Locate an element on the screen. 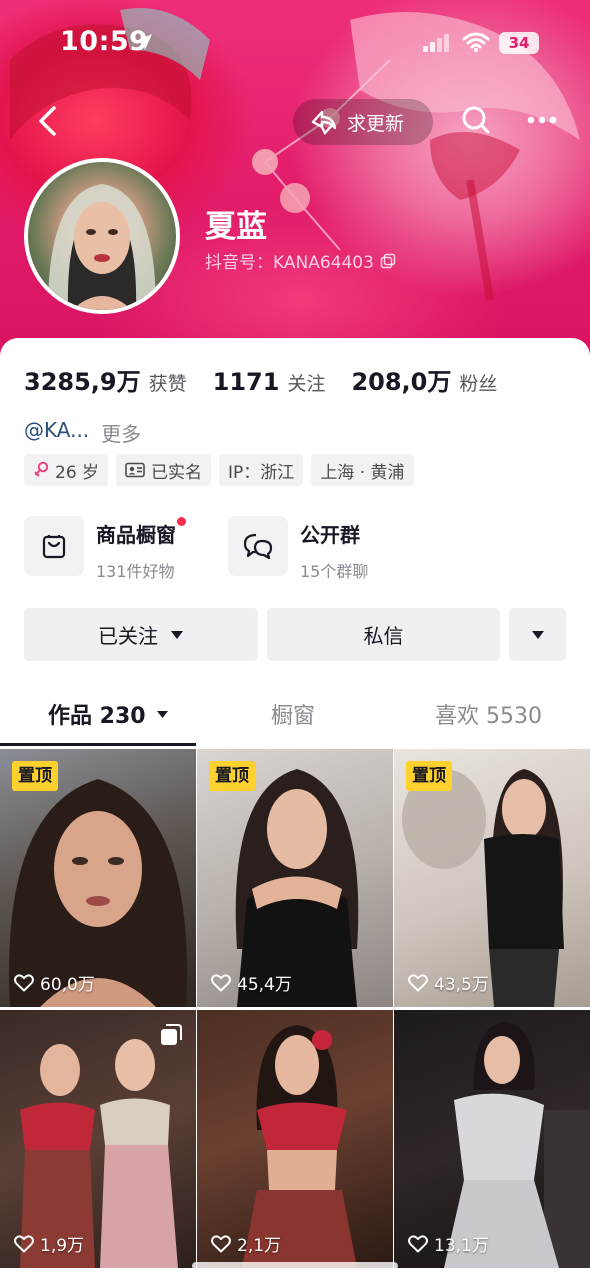 This screenshot has height=1280, width=590. tag-text: 上海 · 黄浦 is located at coordinates (362, 472).